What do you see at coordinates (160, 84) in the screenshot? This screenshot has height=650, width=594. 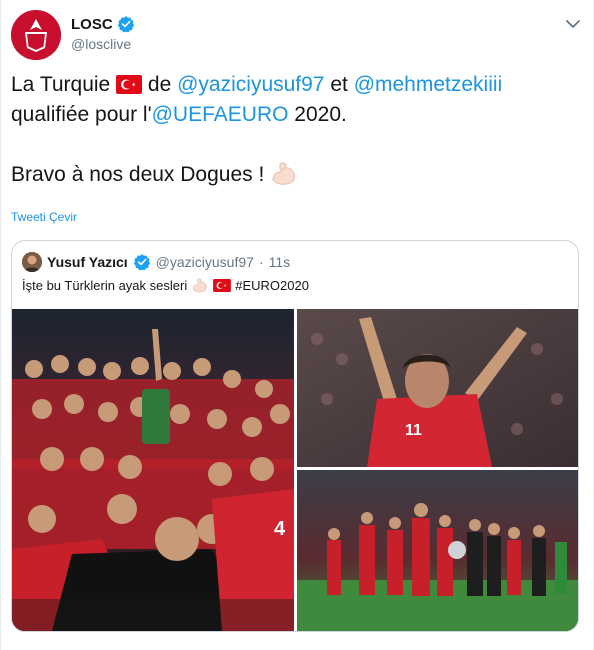 I see `tweet-text-segment: de` at bounding box center [160, 84].